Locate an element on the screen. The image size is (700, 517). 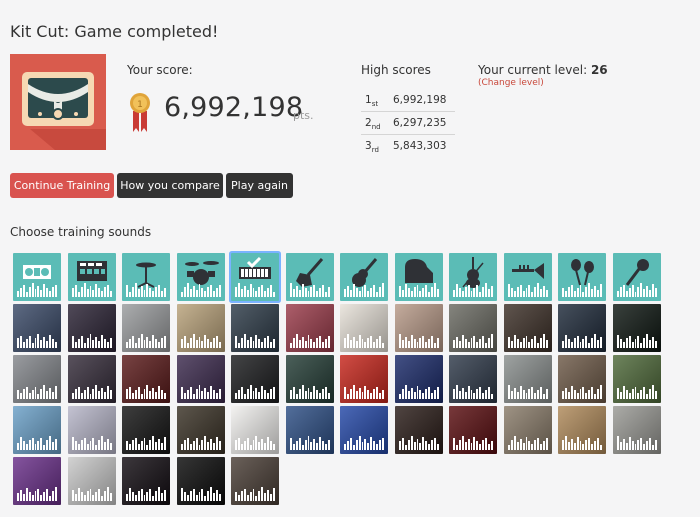
amplifier-icon is located at coordinates (64, 111).